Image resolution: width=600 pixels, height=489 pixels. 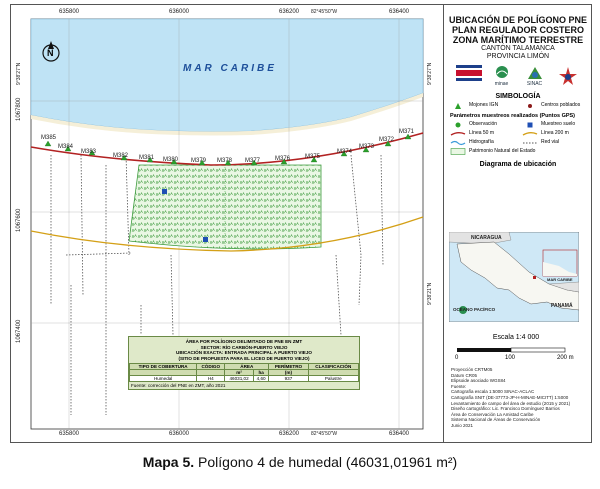 What do you see at coordinates (518, 164) in the screenshot?
I see `diagram-title: Diagrama de ubicación` at bounding box center [518, 164].